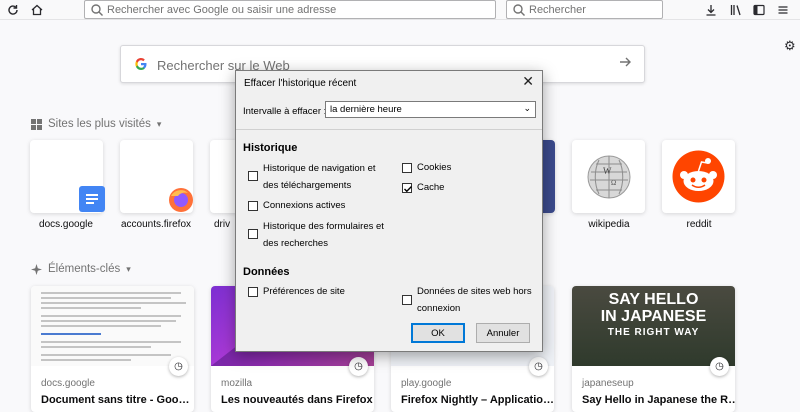 The height and width of the screenshot is (412, 800). What do you see at coordinates (736, 10) in the screenshot?
I see `library-icon` at bounding box center [736, 10].